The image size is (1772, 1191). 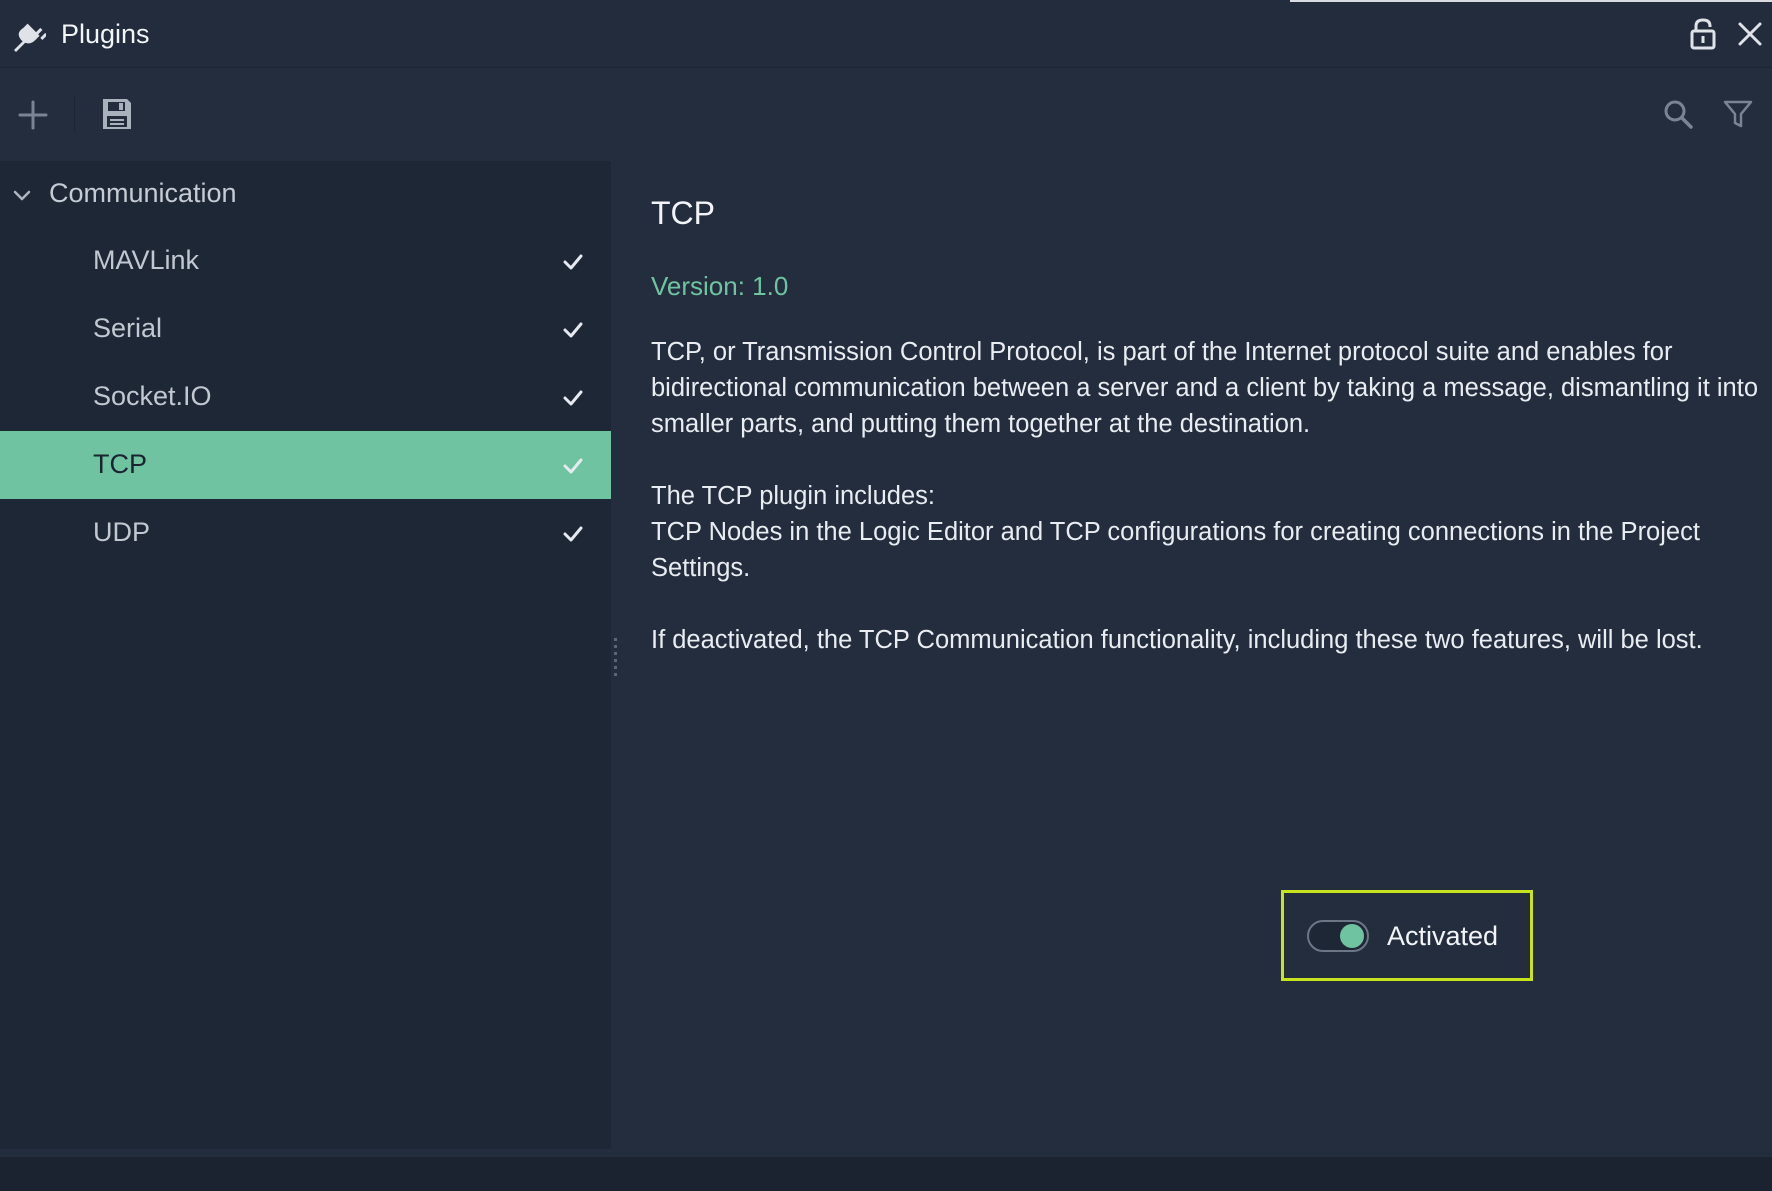 I want to click on tree-item-label: UDP, so click(x=122, y=532).